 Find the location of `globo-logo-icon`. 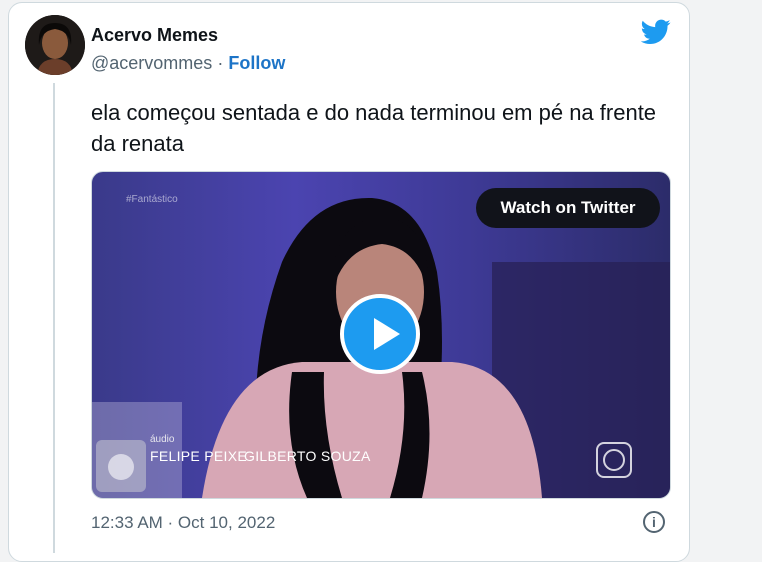

globo-logo-icon is located at coordinates (614, 460).